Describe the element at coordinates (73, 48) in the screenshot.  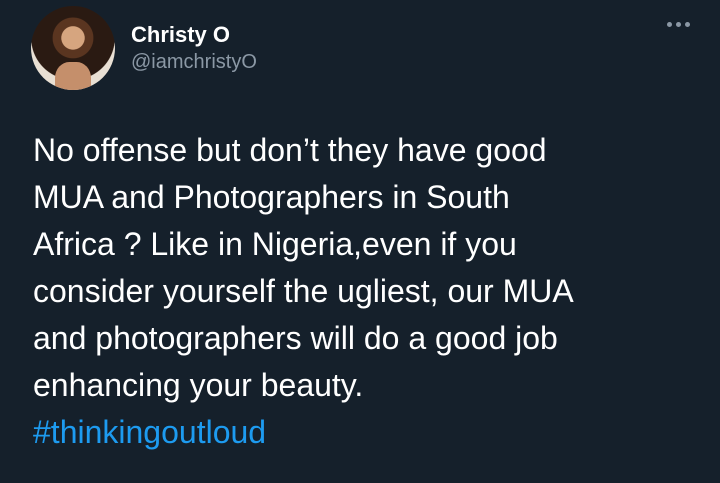
I see `avatar` at that location.